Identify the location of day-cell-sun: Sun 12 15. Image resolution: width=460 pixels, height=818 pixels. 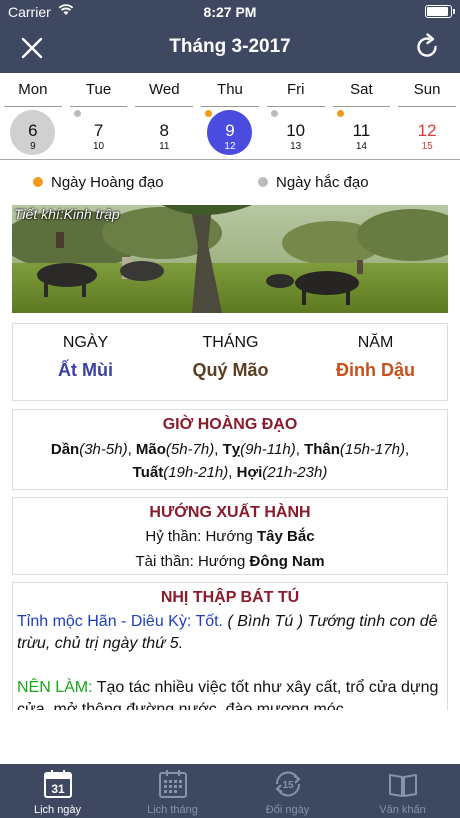
(427, 116).